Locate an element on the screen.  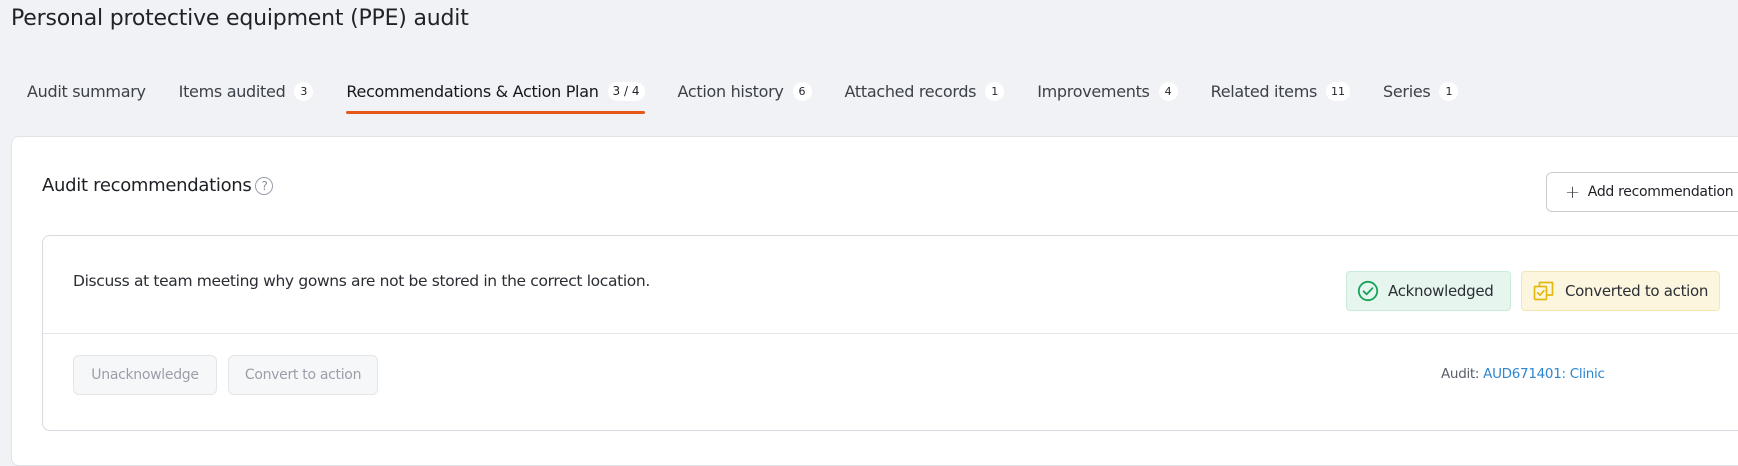
unacknowledge-button: Unacknowledge is located at coordinates (145, 375).